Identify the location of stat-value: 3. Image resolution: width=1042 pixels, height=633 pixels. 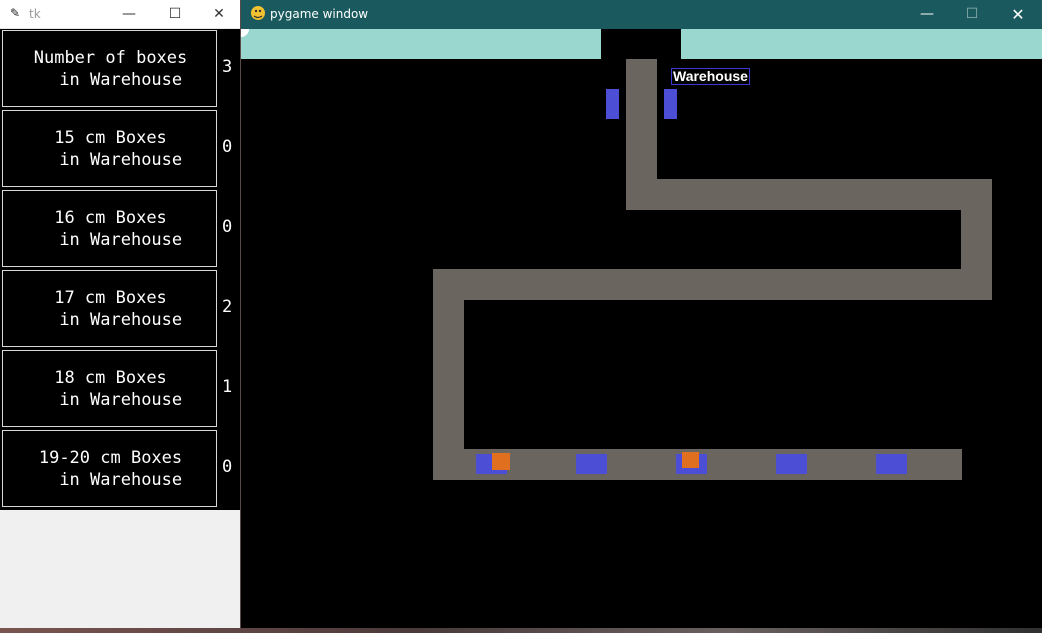
(227, 67).